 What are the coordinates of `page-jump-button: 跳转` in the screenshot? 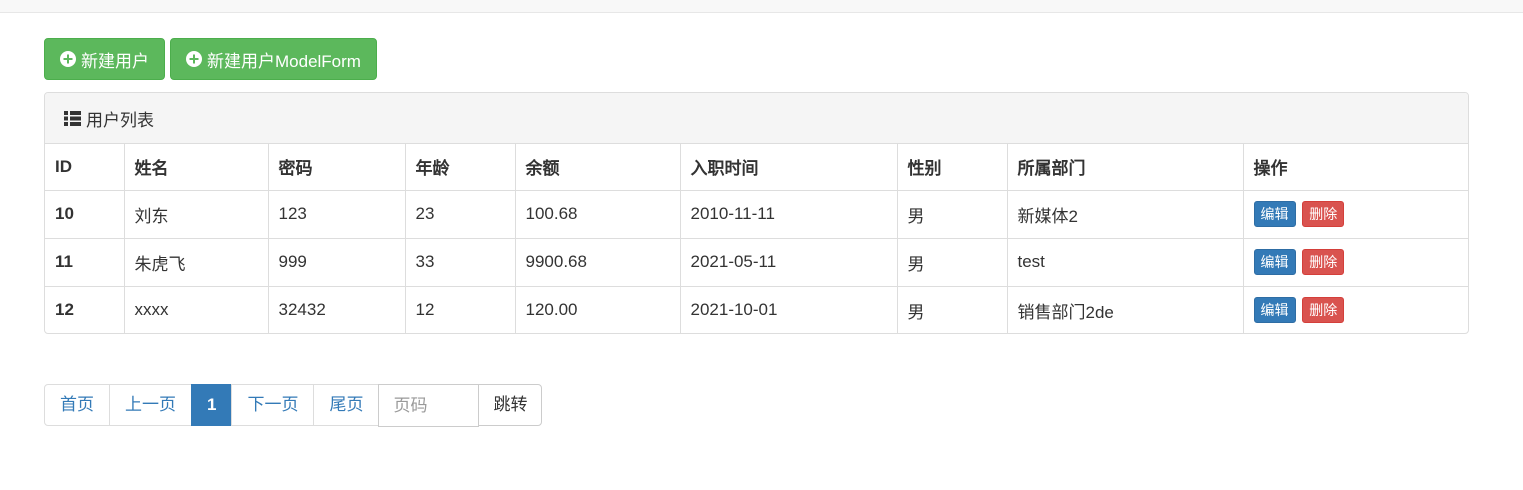 It's located at (510, 405).